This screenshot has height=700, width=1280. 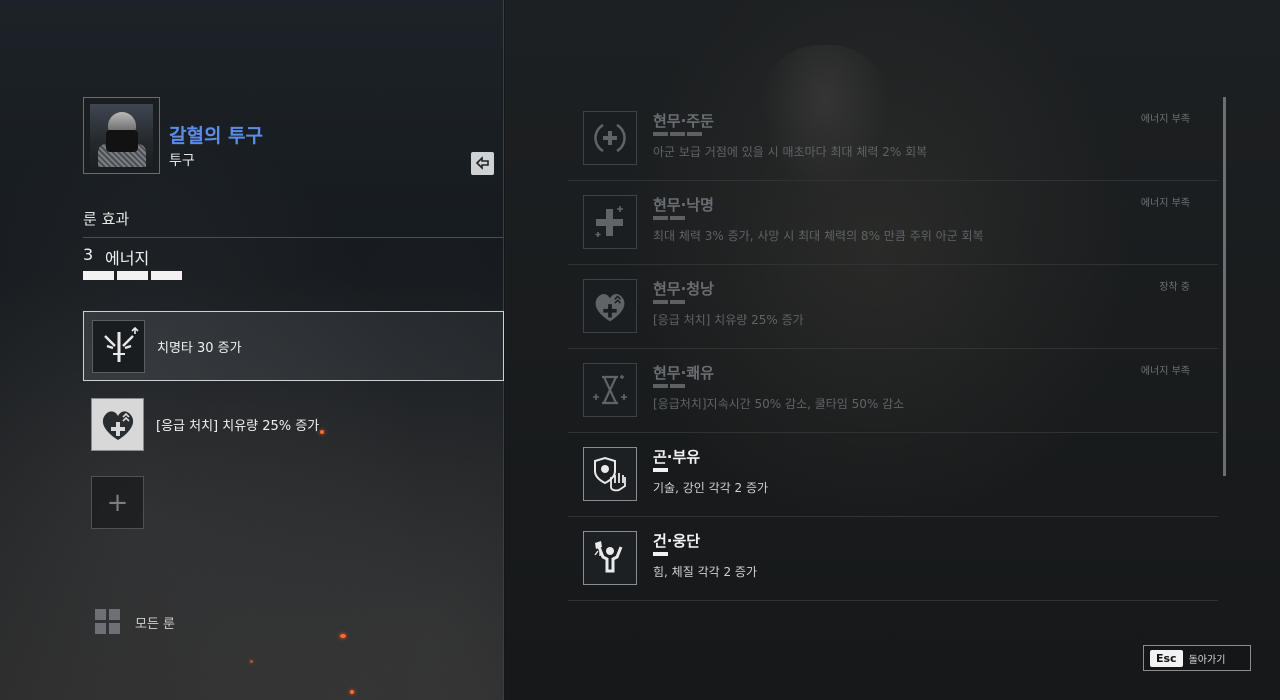 I want to click on rune-slot-label: 치명타 30 증가, so click(x=199, y=348).